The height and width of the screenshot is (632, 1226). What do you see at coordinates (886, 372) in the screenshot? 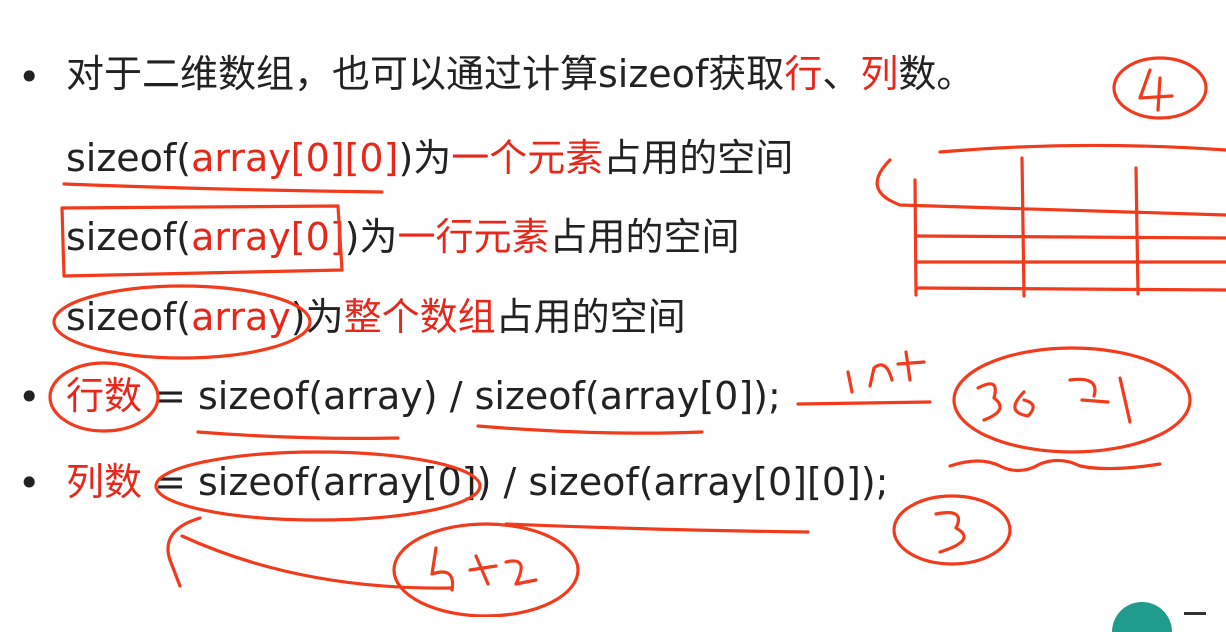
I see `annotation-int-text` at bounding box center [886, 372].